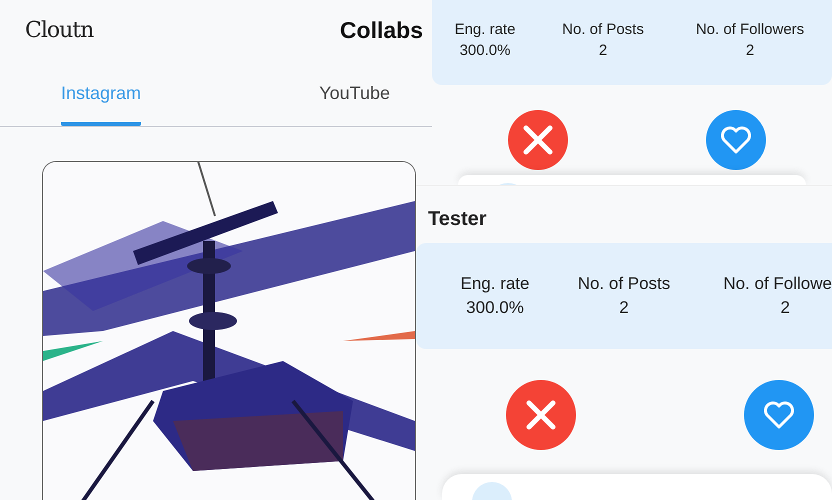  What do you see at coordinates (354, 104) in the screenshot?
I see `tab: YouTube` at bounding box center [354, 104].